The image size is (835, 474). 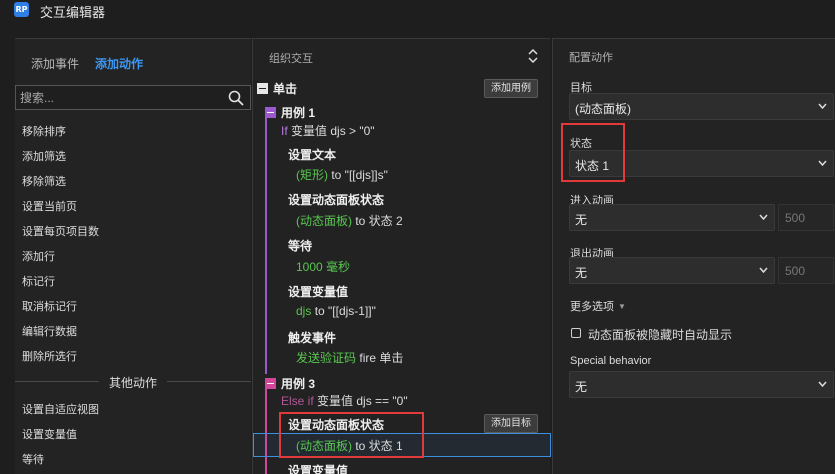 I want to click on case-3-indicator-line, so click(x=266, y=431).